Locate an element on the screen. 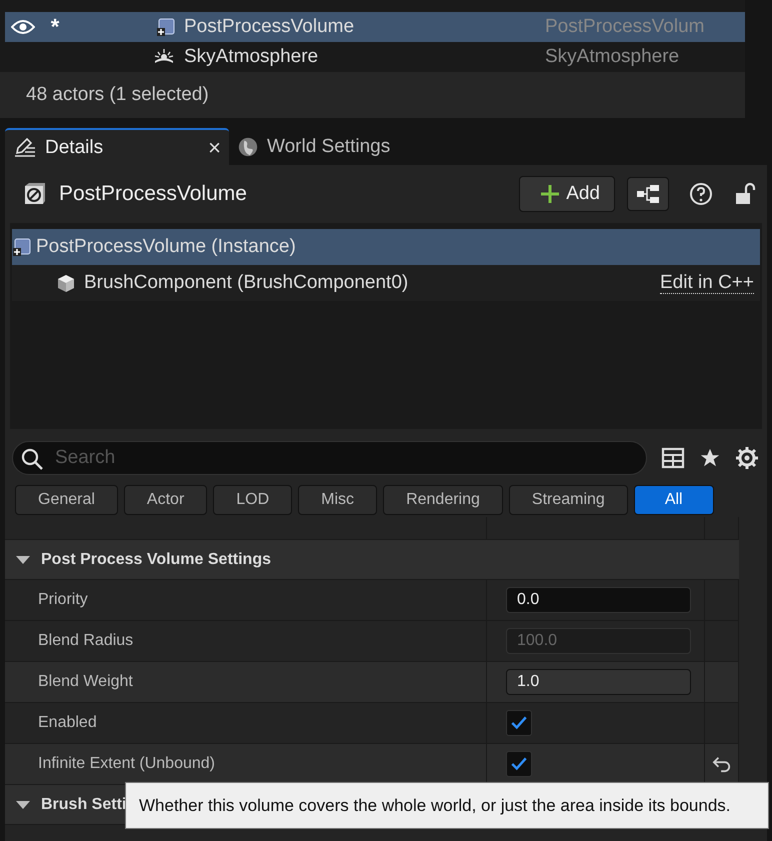 The height and width of the screenshot is (841, 772). status-text: 48 actors (1 selected) is located at coordinates (372, 95).